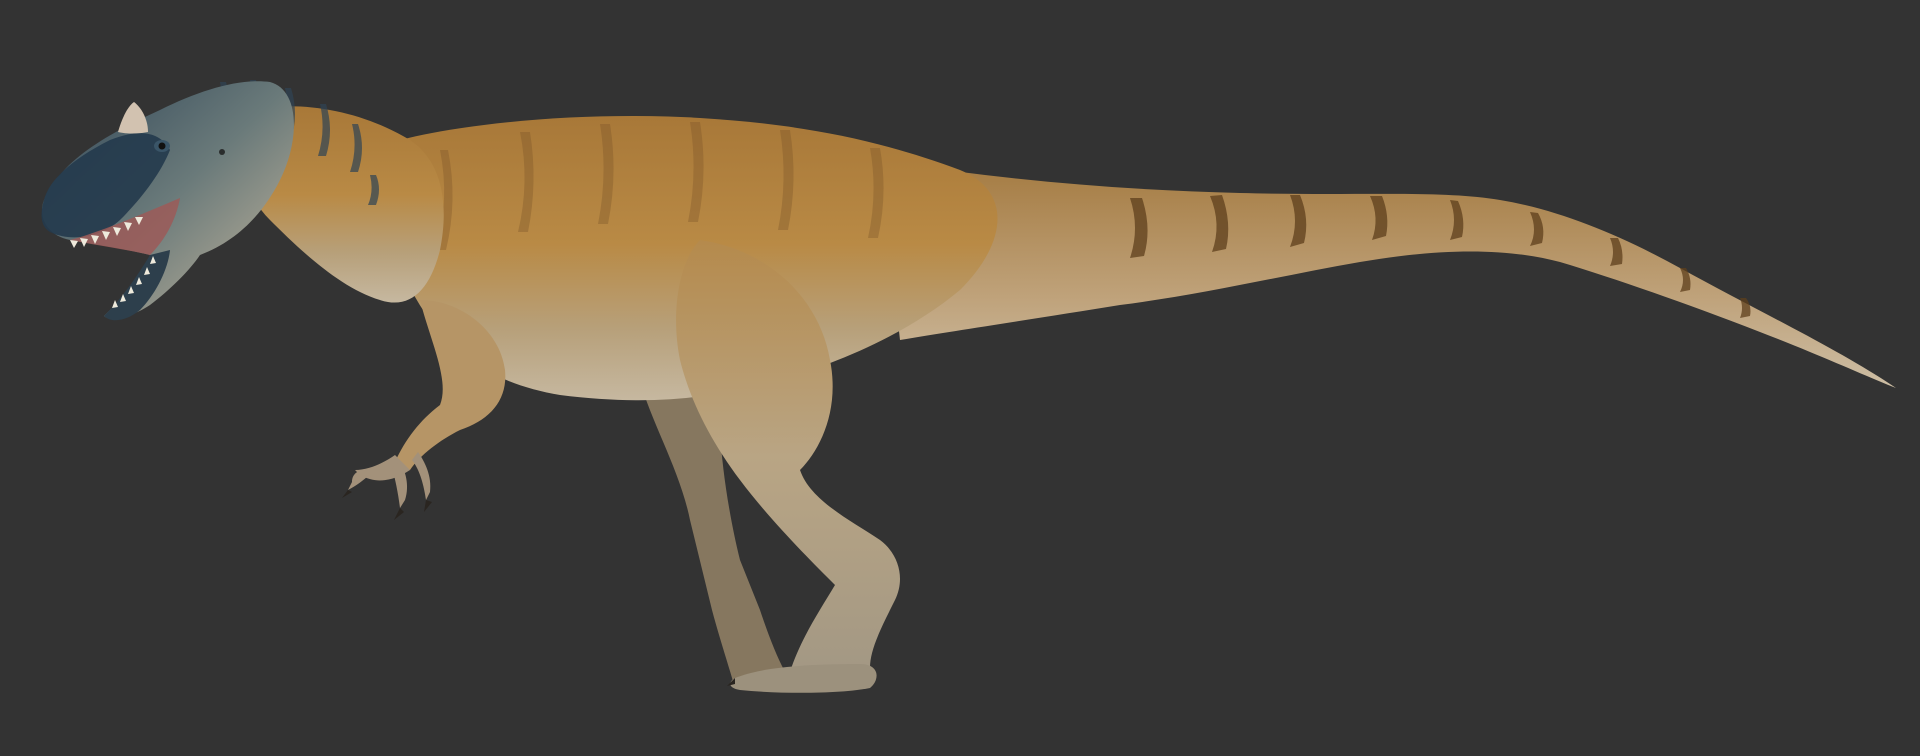 This screenshot has width=1920, height=756. I want to click on forelimb, so click(424, 410).